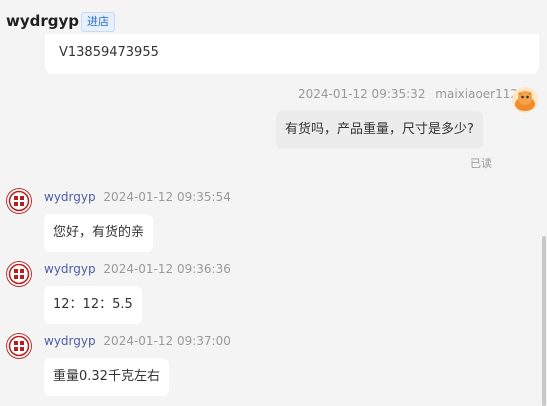  What do you see at coordinates (525, 100) in the screenshot?
I see `user-avatar` at bounding box center [525, 100].